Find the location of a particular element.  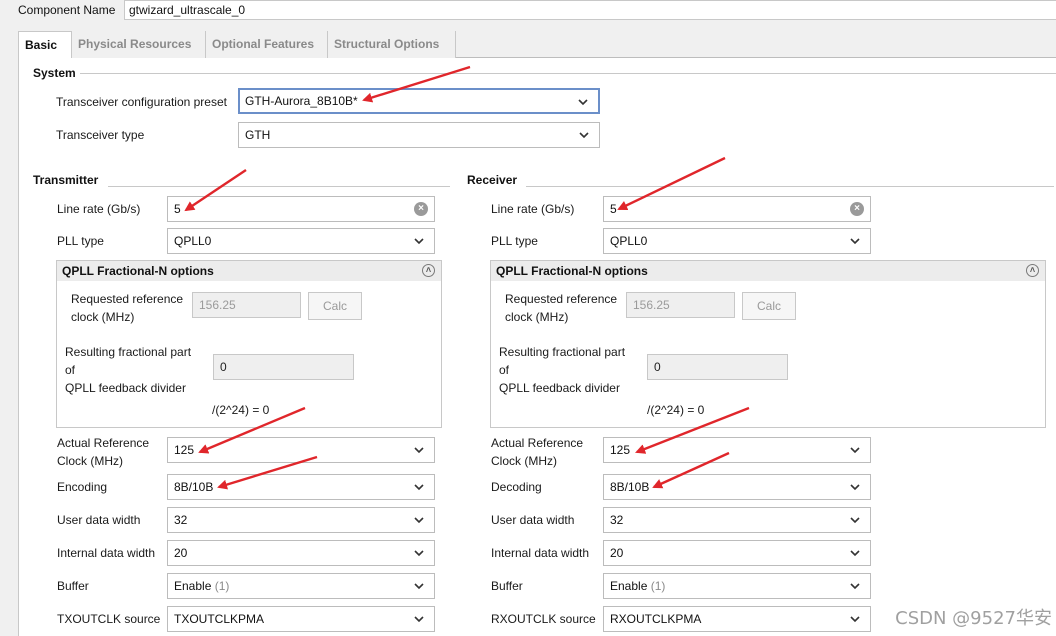

tx-req-ref-input: 156.25 is located at coordinates (246, 305).